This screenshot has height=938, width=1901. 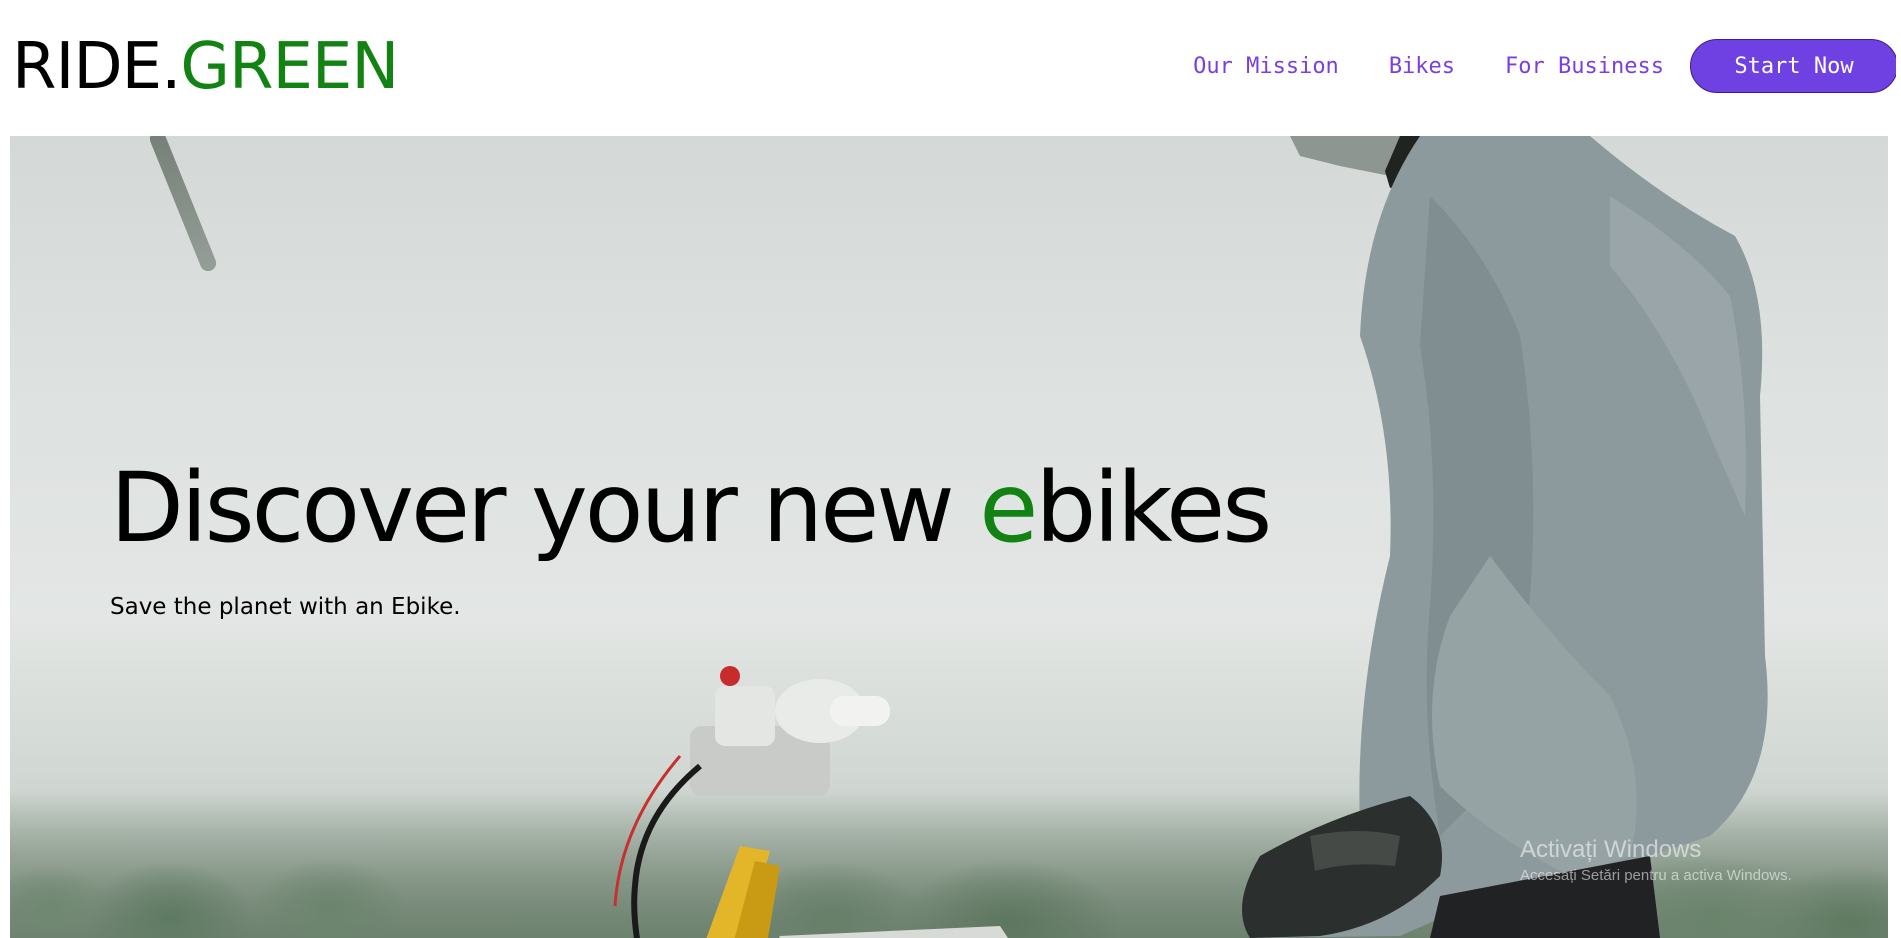 What do you see at coordinates (1266, 66) in the screenshot?
I see `nav-link-our-mission: Our Mission` at bounding box center [1266, 66].